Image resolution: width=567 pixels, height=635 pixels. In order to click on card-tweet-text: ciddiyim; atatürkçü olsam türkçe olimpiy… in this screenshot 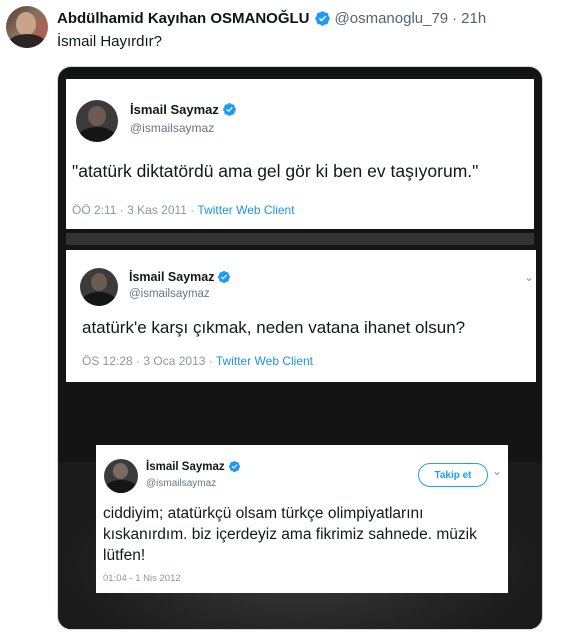, I will do `click(290, 534)`.